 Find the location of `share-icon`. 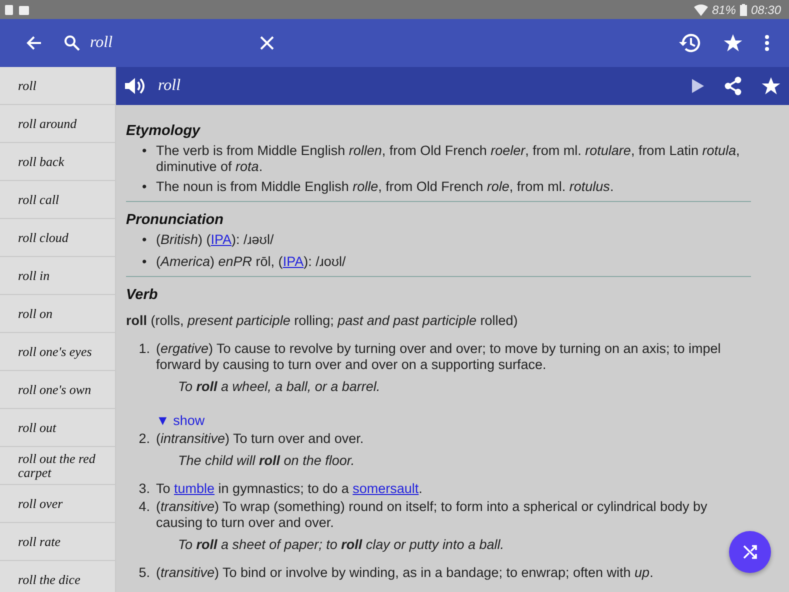

share-icon is located at coordinates (733, 86).